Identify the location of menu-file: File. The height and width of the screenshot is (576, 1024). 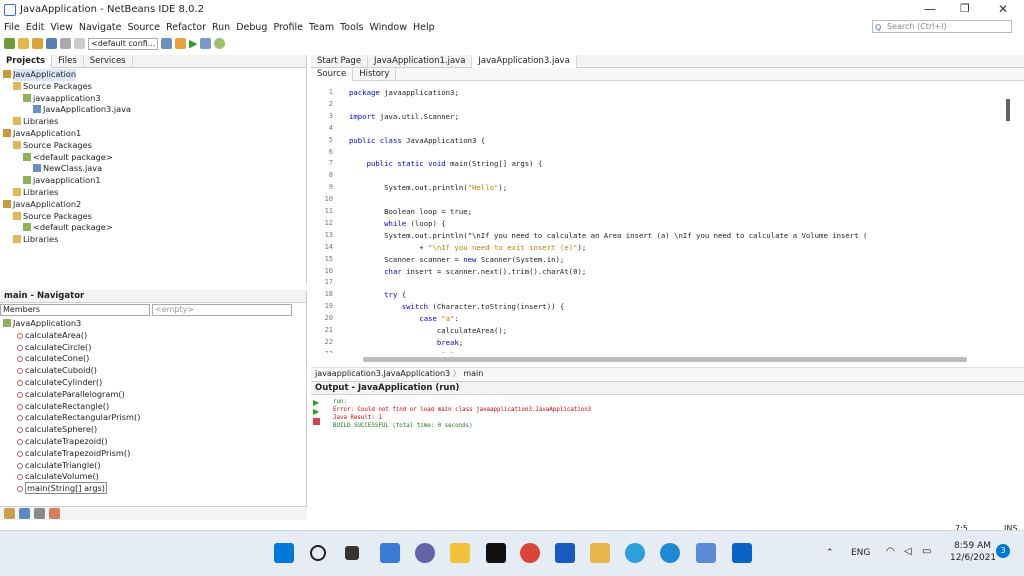
(12, 27).